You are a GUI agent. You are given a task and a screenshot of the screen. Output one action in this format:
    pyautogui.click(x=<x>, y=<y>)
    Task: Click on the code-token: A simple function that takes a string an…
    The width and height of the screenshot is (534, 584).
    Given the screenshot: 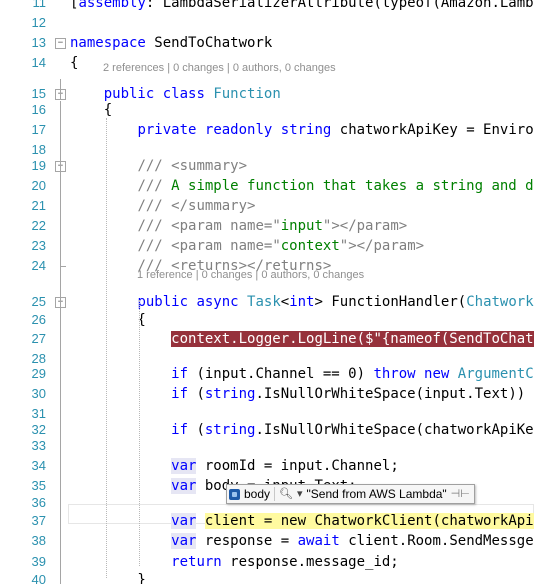 What is the action you would take?
    pyautogui.click(x=348, y=186)
    